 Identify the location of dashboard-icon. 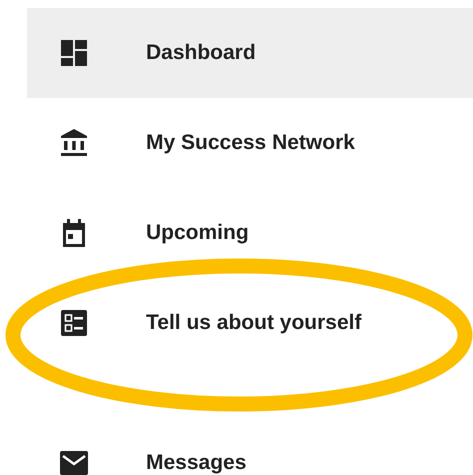
(74, 53).